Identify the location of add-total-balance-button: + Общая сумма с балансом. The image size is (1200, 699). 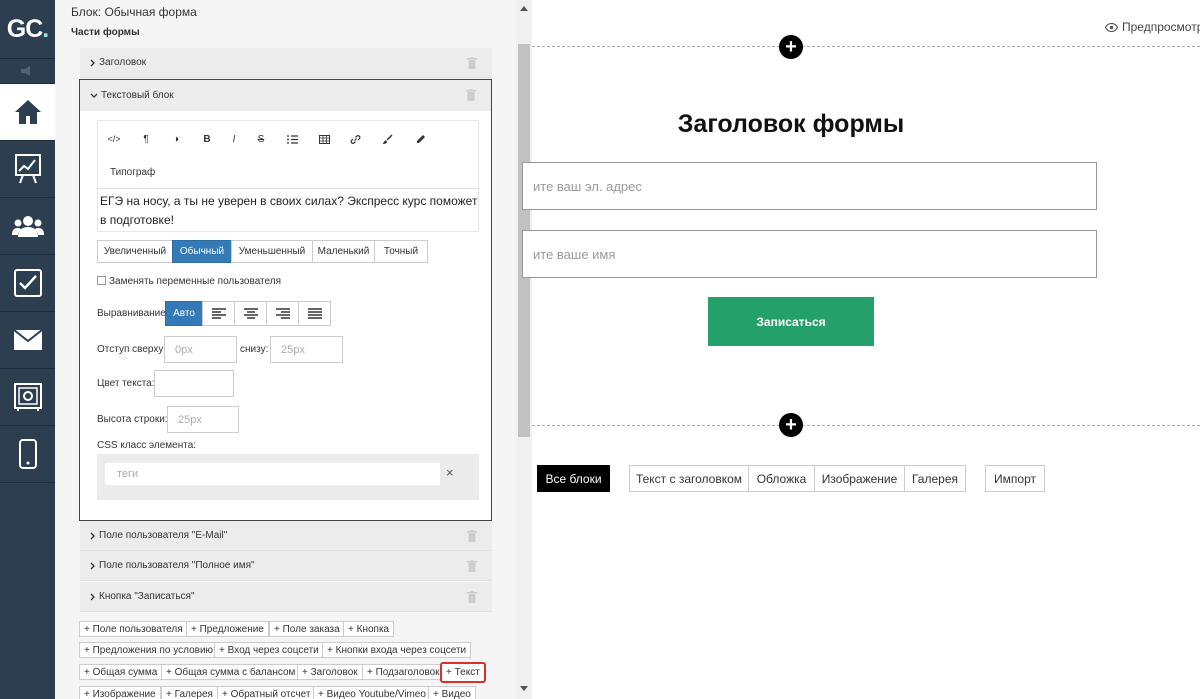
(231, 672).